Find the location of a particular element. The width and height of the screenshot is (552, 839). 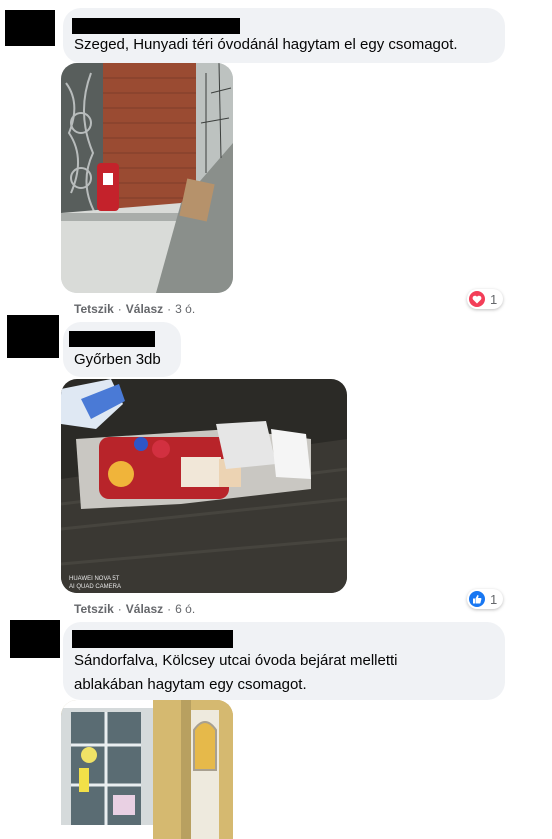

like-icon is located at coordinates (477, 599).